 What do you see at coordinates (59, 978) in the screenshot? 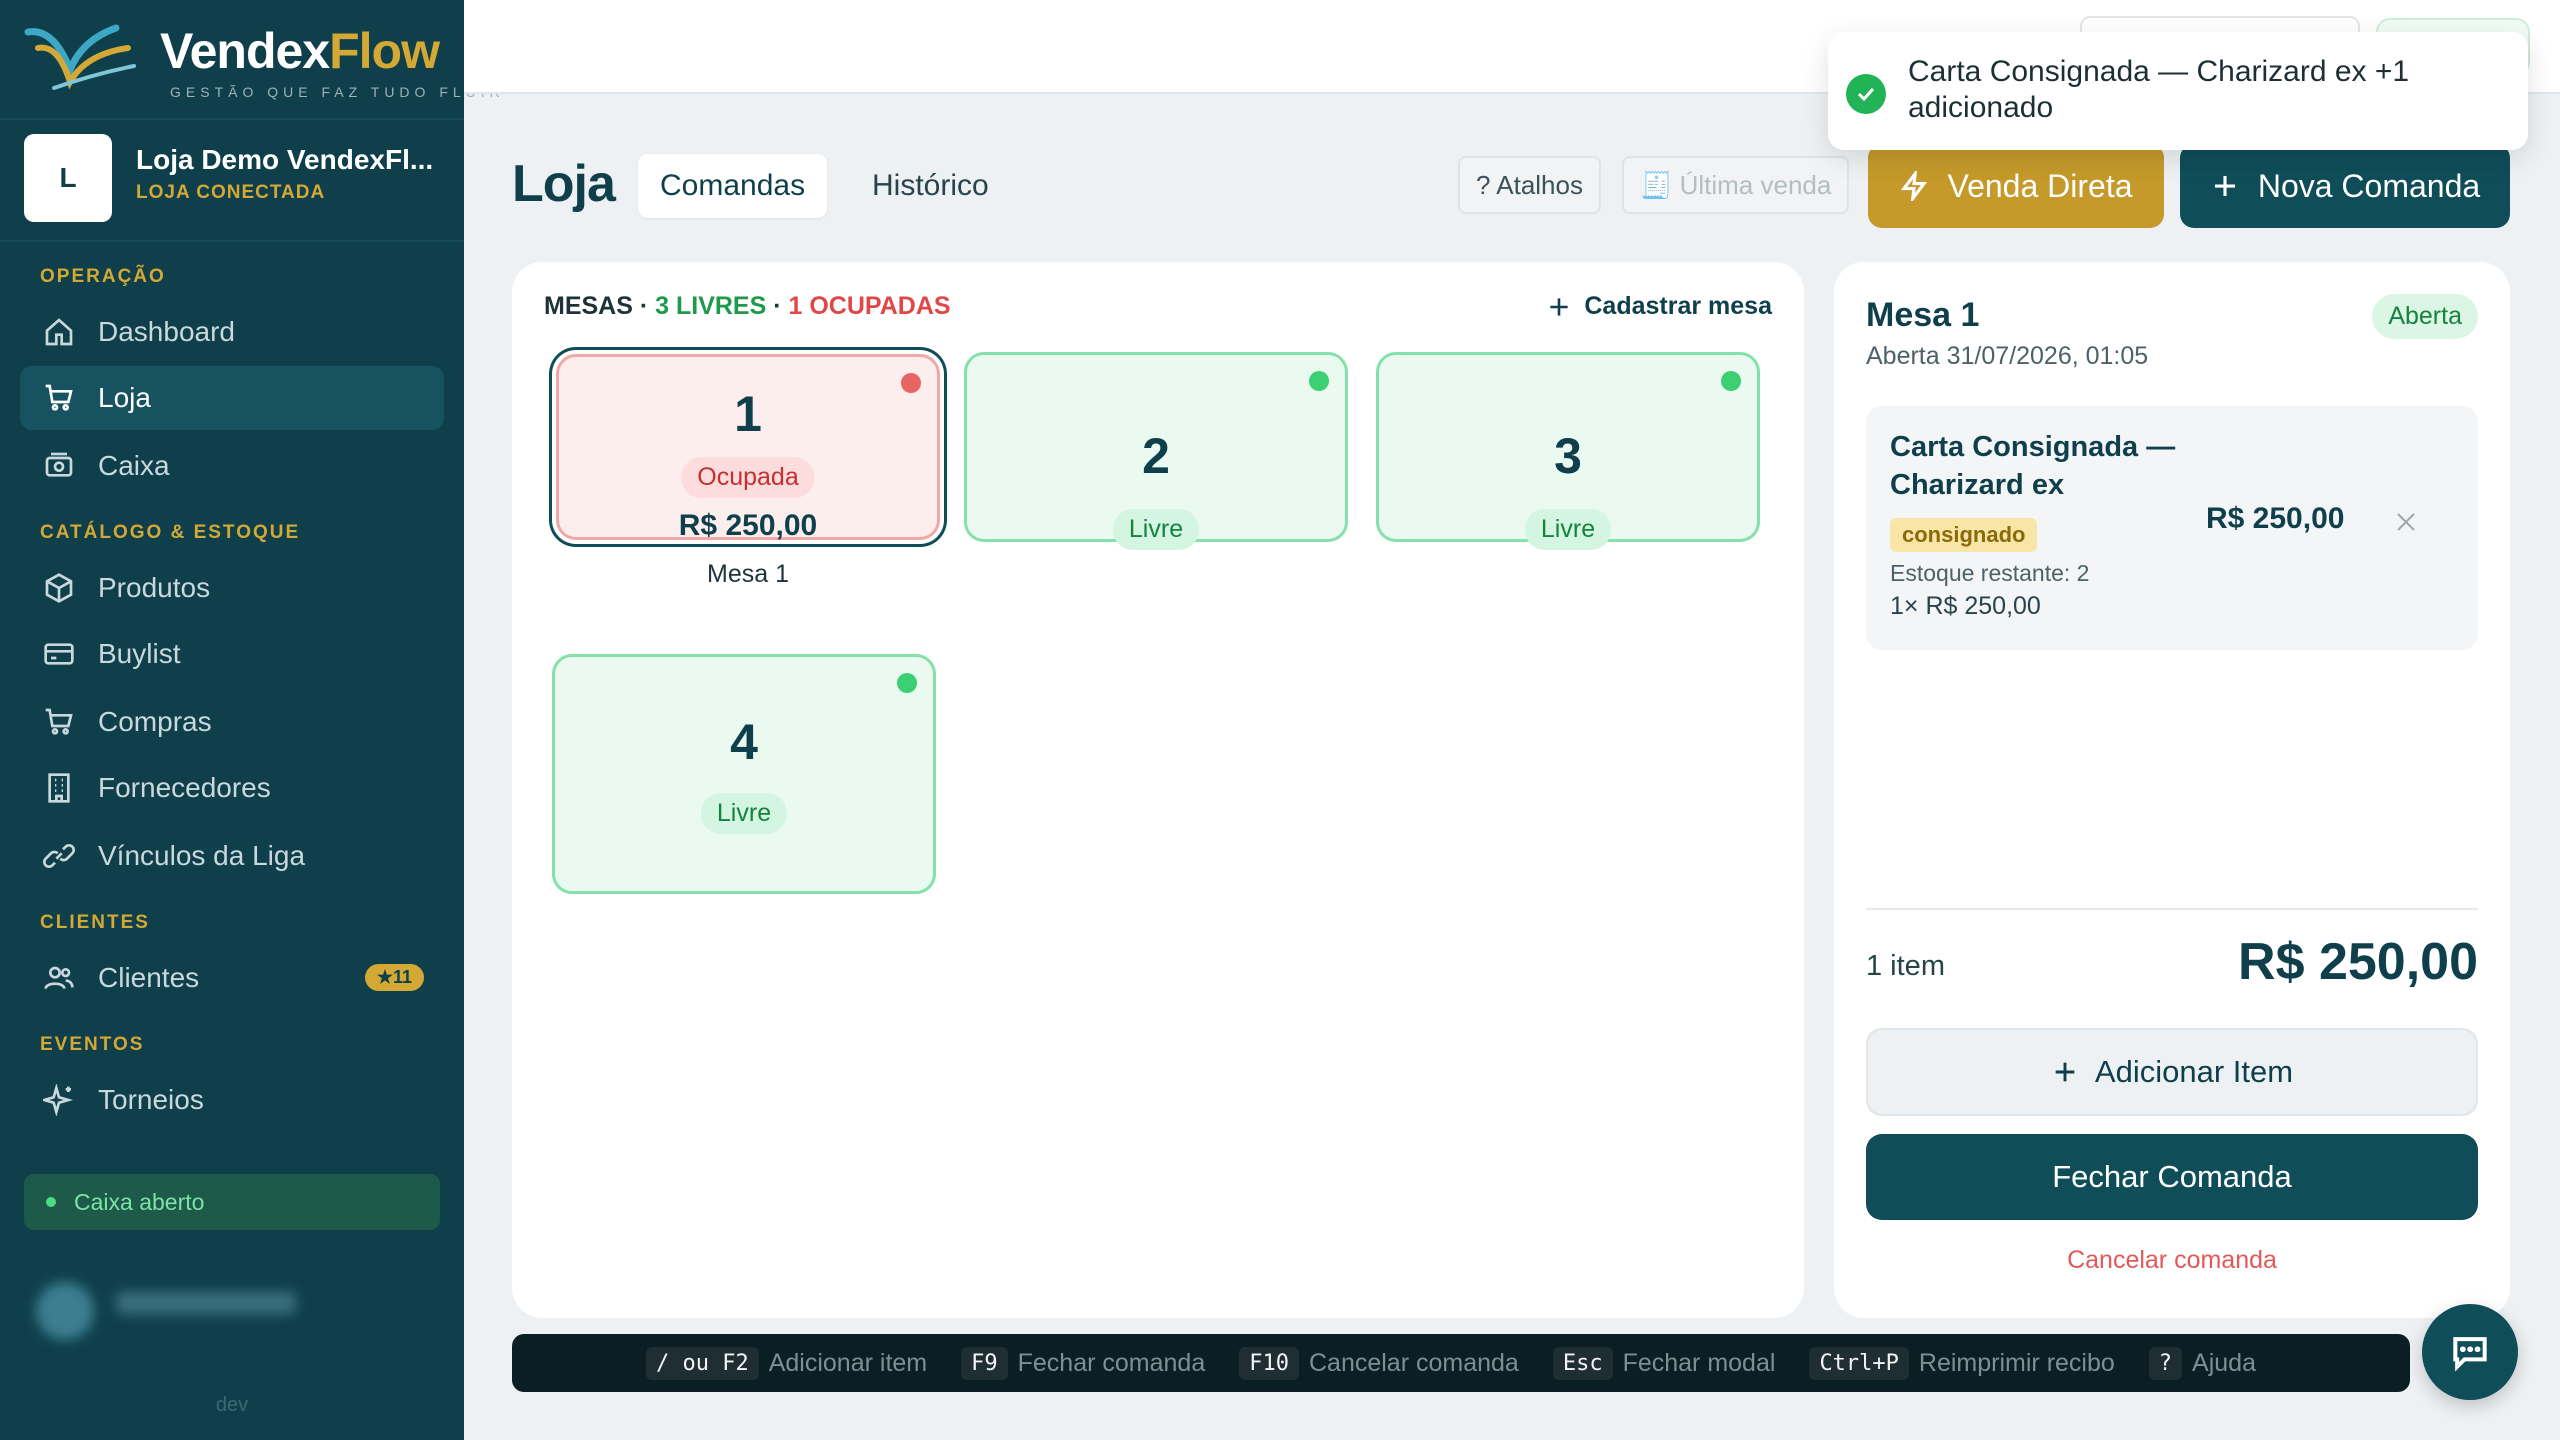
I see `users-icon` at bounding box center [59, 978].